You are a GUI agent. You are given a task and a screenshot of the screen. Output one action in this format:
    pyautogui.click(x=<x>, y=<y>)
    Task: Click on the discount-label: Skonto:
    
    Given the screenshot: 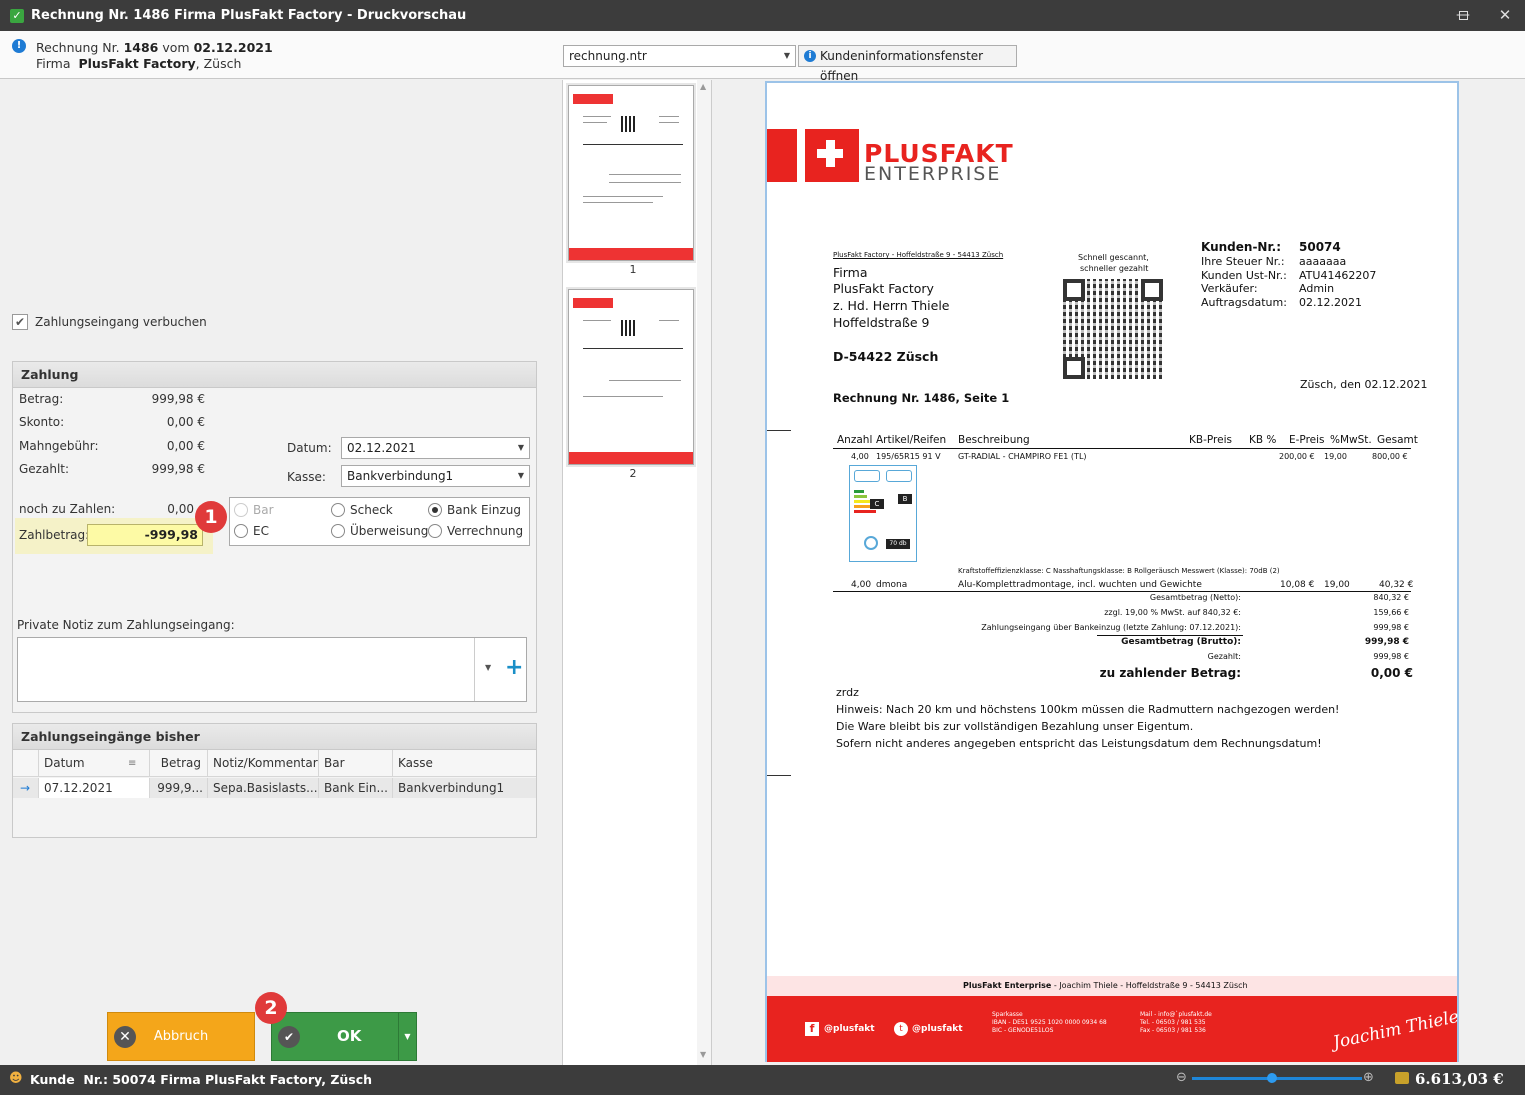 What is the action you would take?
    pyautogui.click(x=42, y=422)
    